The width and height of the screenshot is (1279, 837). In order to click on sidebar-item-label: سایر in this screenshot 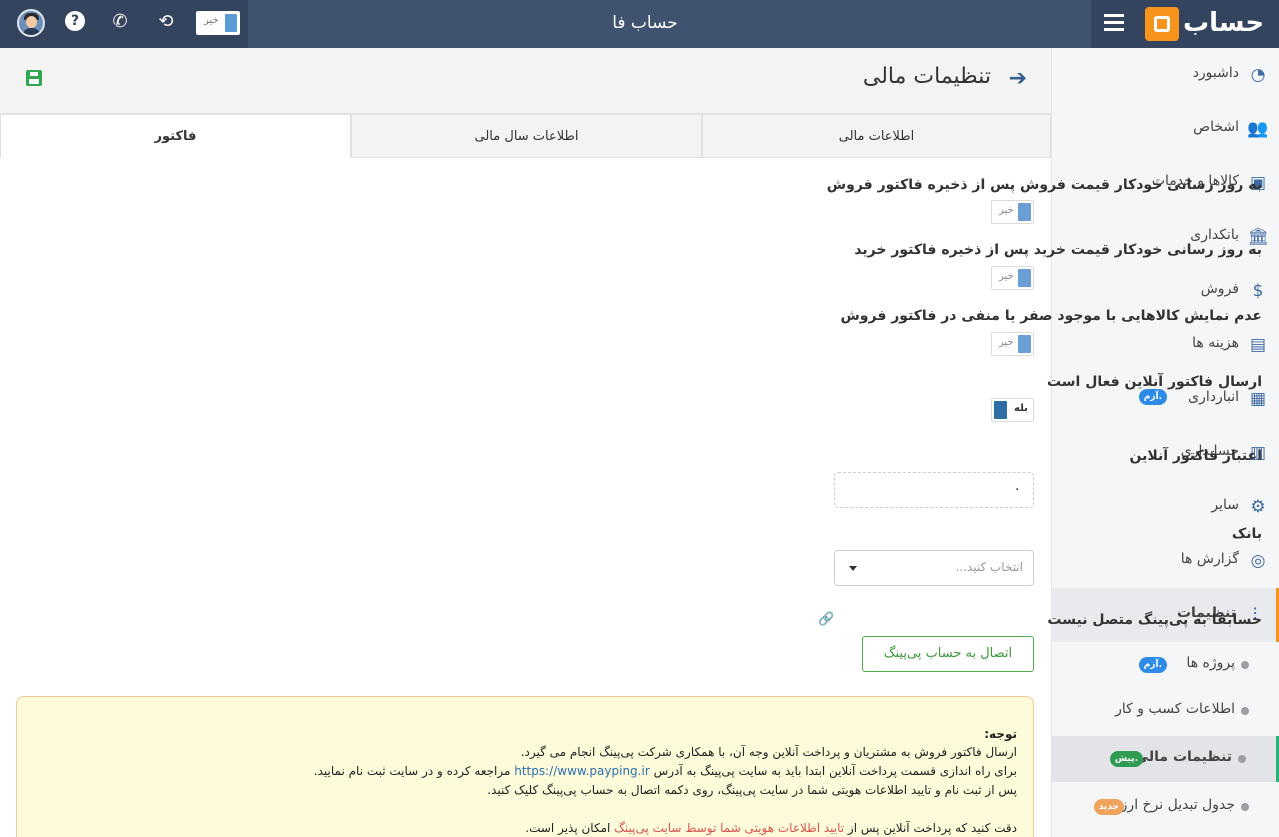, I will do `click(1225, 505)`.